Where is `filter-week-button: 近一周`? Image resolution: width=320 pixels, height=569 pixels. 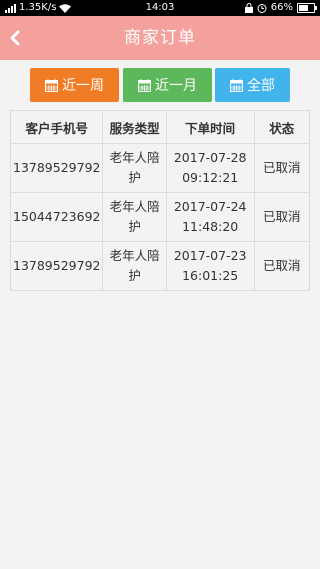
filter-week-button: 近一周 is located at coordinates (74, 85).